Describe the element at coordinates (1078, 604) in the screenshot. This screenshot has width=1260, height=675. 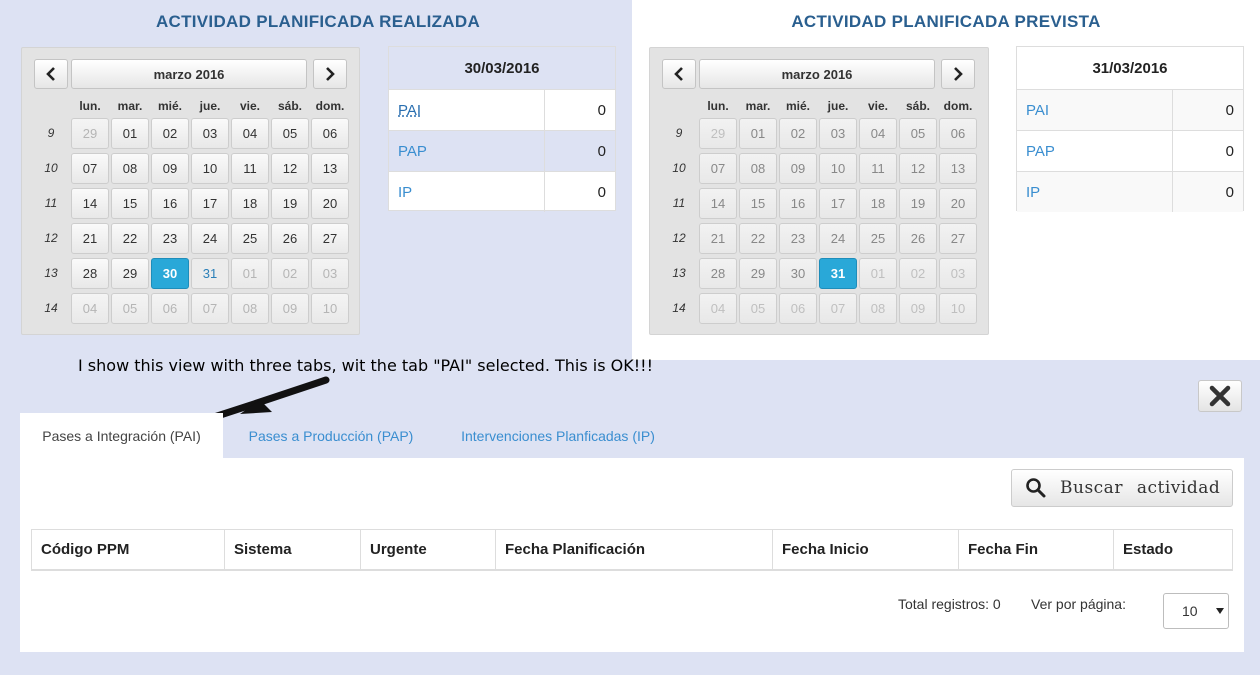
I see `per-page-label: Ver por página:` at that location.